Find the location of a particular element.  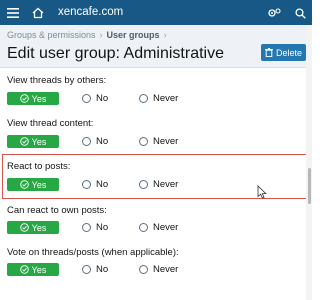

breadcrumb: Groups & permissions › User groups › is located at coordinates (89, 35).